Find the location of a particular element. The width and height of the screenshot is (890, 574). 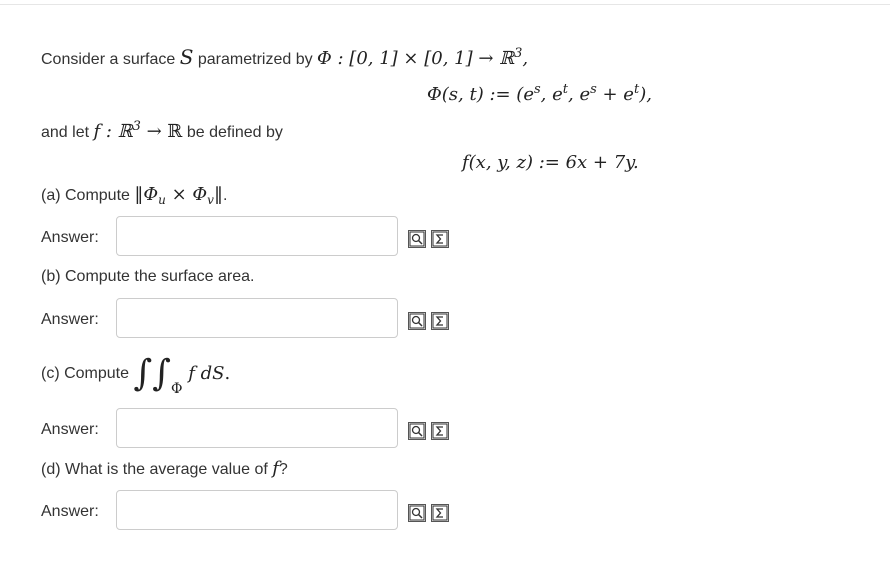

intro-text-mid: parametrized by is located at coordinates (255, 59).